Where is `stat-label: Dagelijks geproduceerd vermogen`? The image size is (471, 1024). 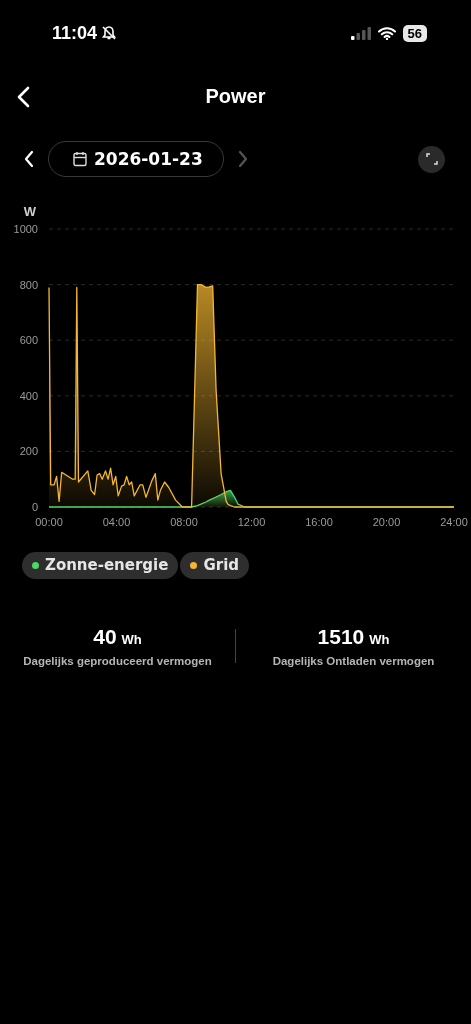
stat-label: Dagelijks geproduceerd vermogen is located at coordinates (117, 661).